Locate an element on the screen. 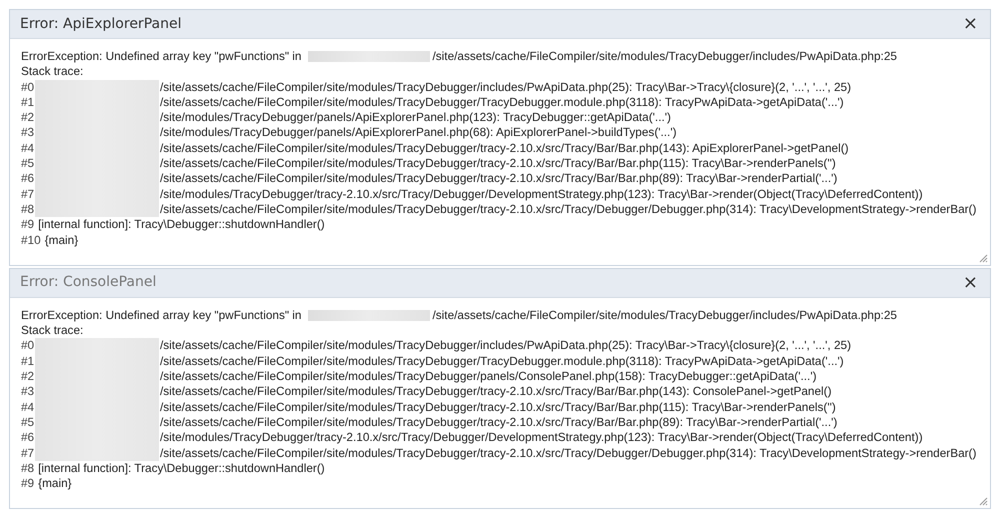  trace-line: /site/modules/TracyDebugger/panels/ApiExplorerPanel.php(123): TracyDebugger::getApiData('...') is located at coordinates (415, 118).